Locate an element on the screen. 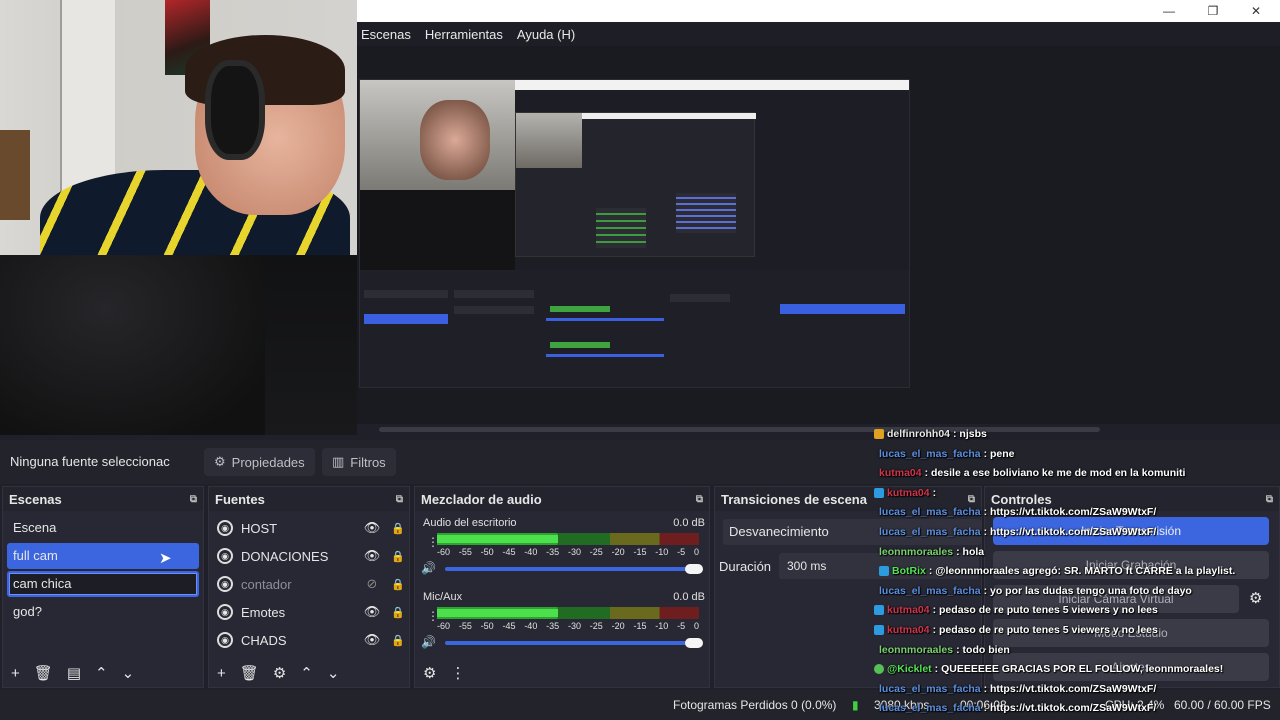  tick-label: -15 is located at coordinates (640, 552).